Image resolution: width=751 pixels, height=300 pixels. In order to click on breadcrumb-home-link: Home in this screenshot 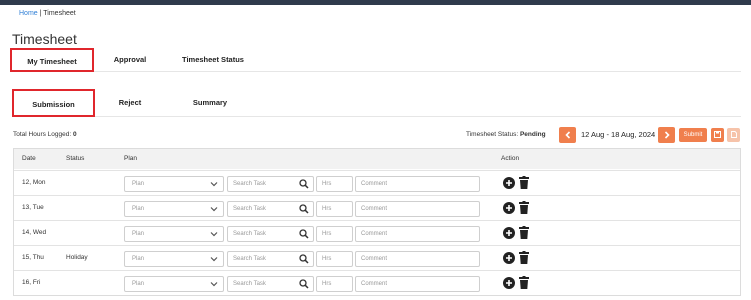, I will do `click(28, 13)`.